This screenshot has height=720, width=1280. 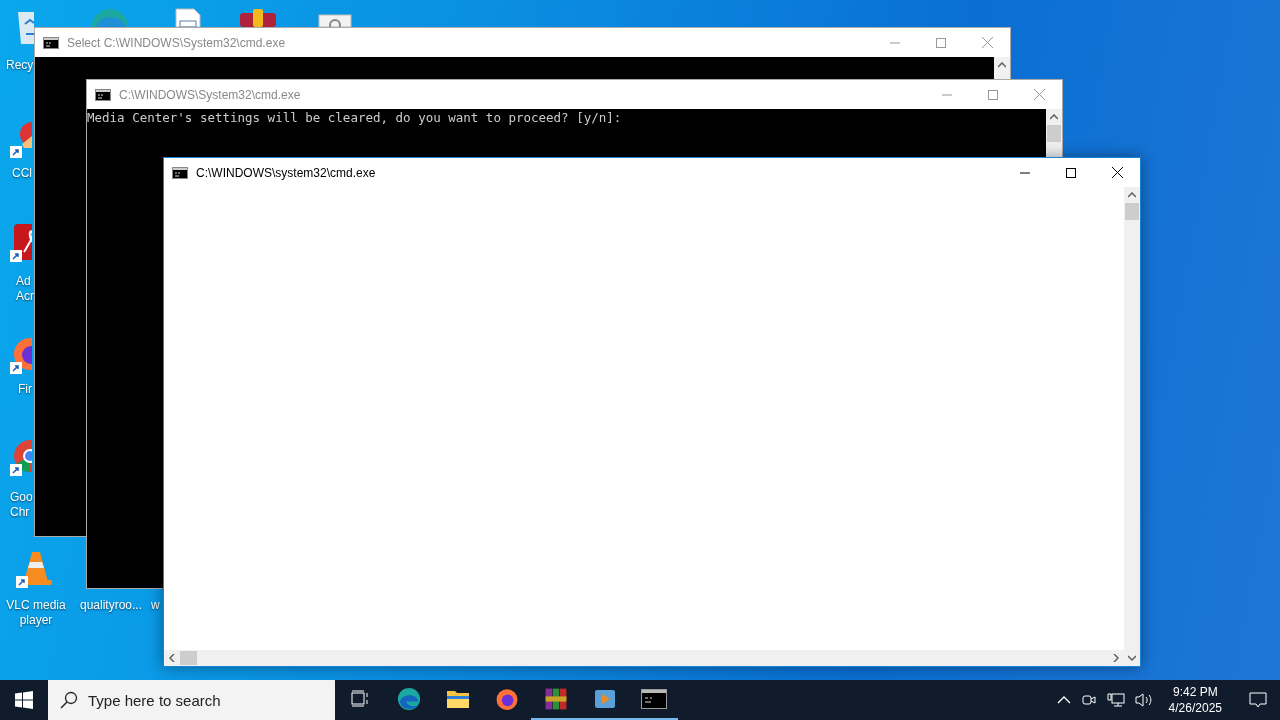 What do you see at coordinates (286, 173) in the screenshot?
I see `window-title: C:\WINDOWS\system32\cmd.exe` at bounding box center [286, 173].